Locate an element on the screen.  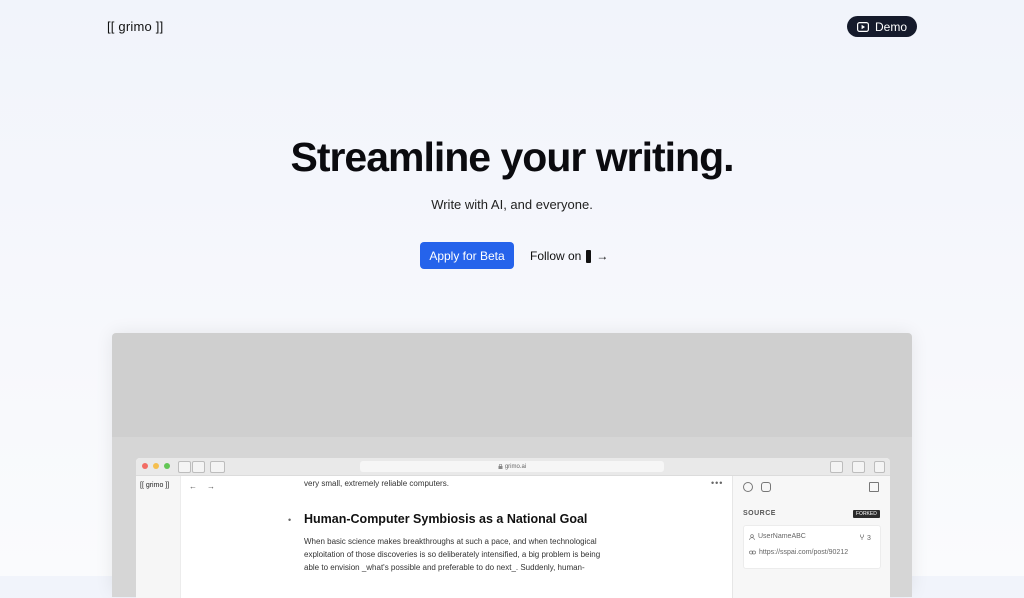
fork-icon is located at coordinates (862, 537).